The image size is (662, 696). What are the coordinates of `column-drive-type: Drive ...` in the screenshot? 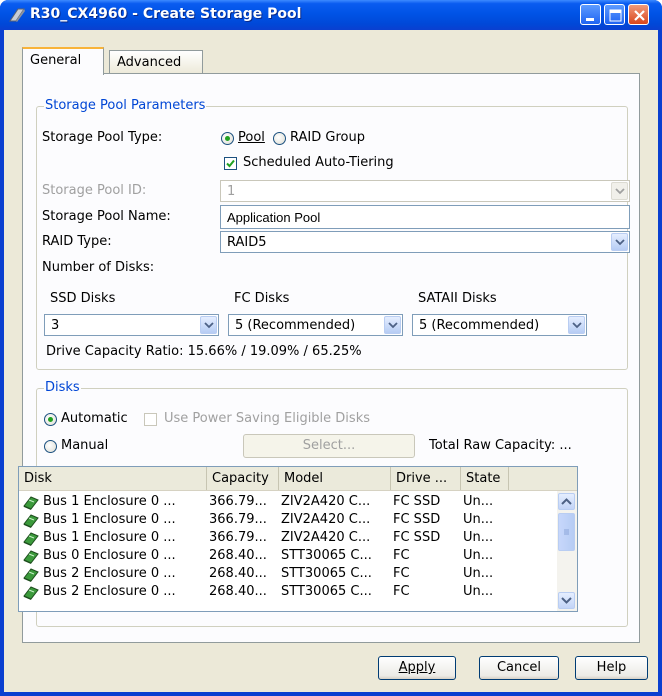 It's located at (426, 478).